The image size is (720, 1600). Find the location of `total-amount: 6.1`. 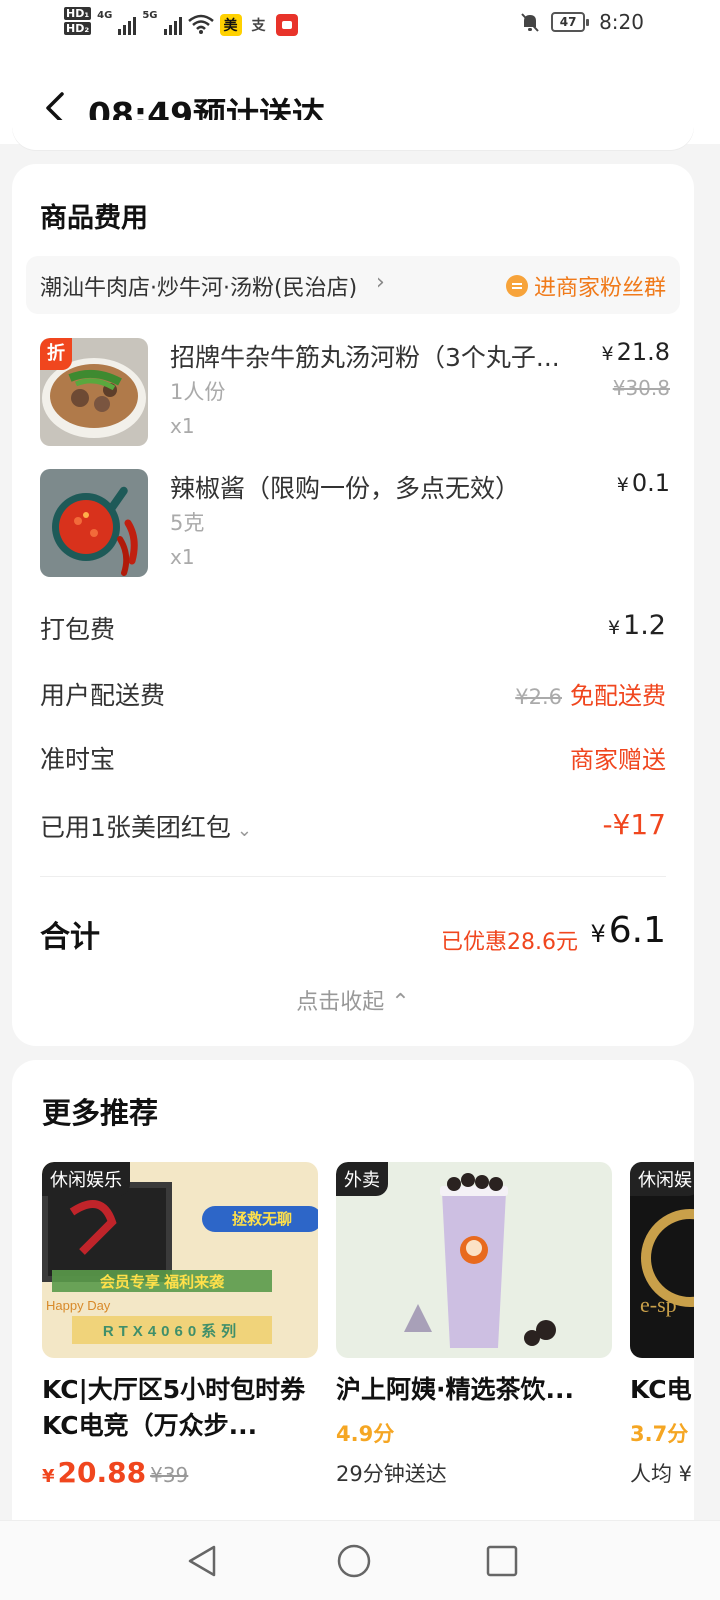

total-amount: 6.1 is located at coordinates (637, 930).